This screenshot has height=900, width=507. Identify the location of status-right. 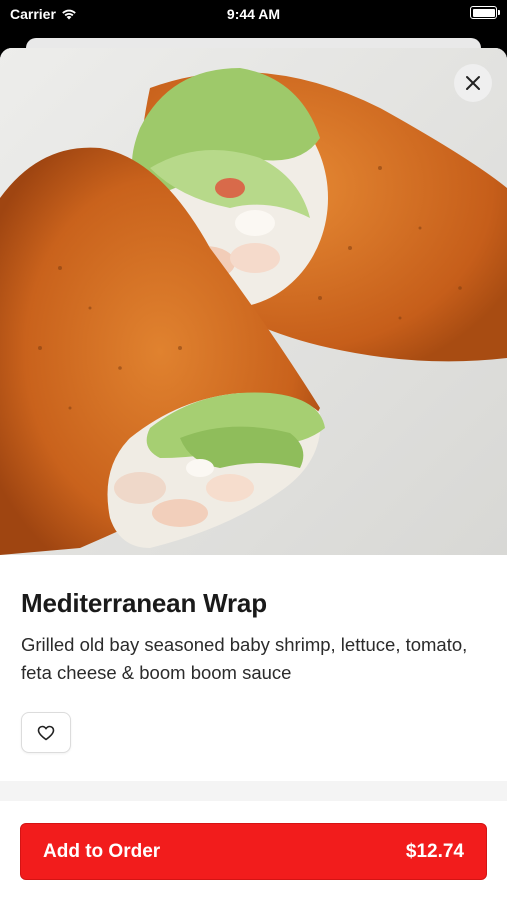
(485, 12).